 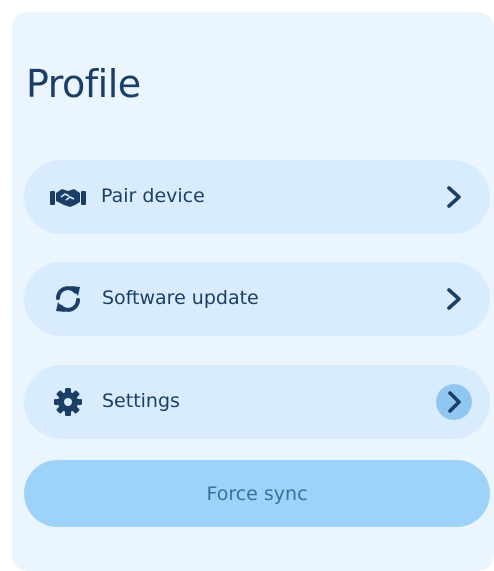 What do you see at coordinates (68, 402) in the screenshot?
I see `gear-icon` at bounding box center [68, 402].